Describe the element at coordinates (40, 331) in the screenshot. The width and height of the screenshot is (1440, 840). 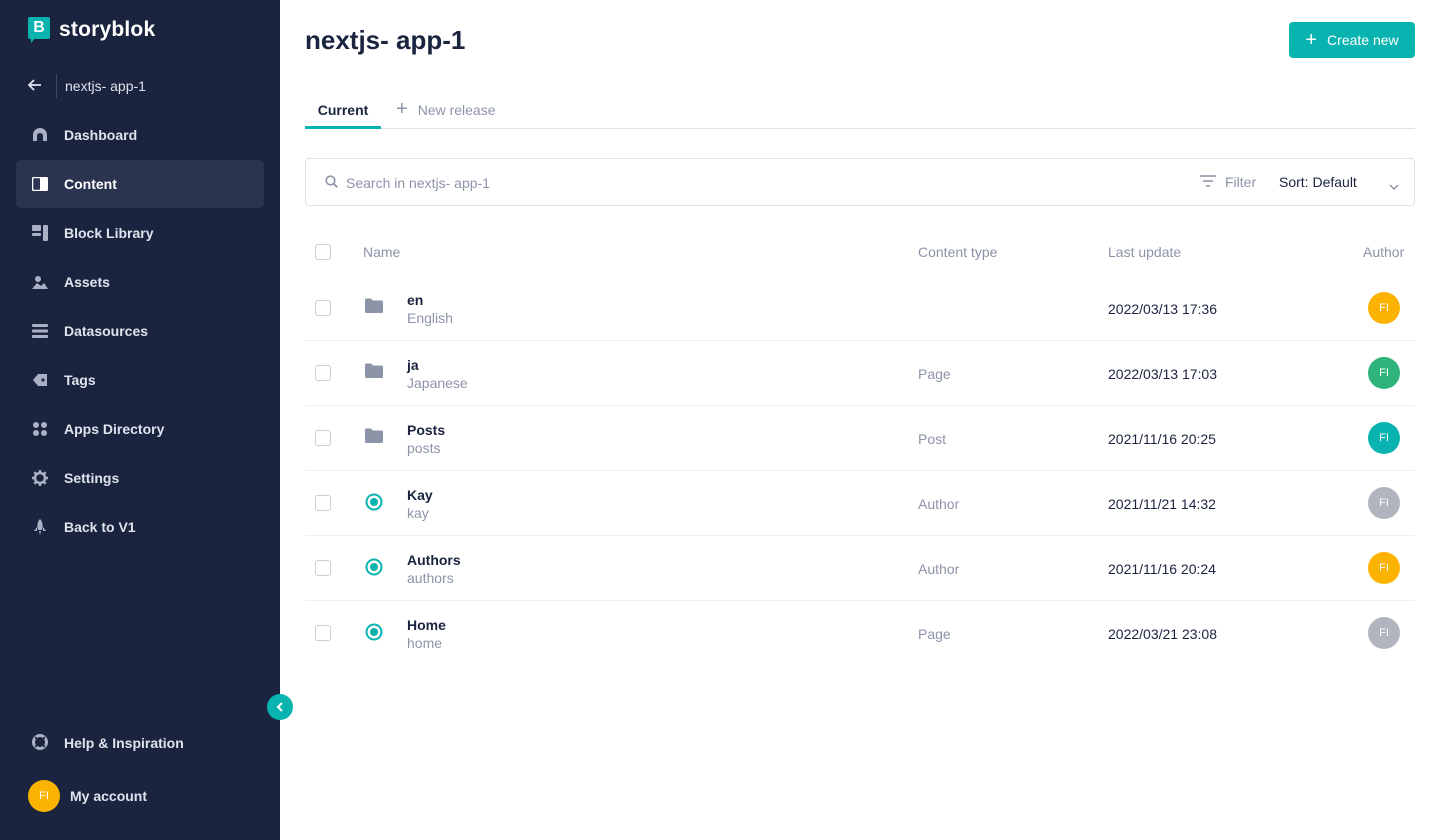
I see `datasources-icon` at that location.